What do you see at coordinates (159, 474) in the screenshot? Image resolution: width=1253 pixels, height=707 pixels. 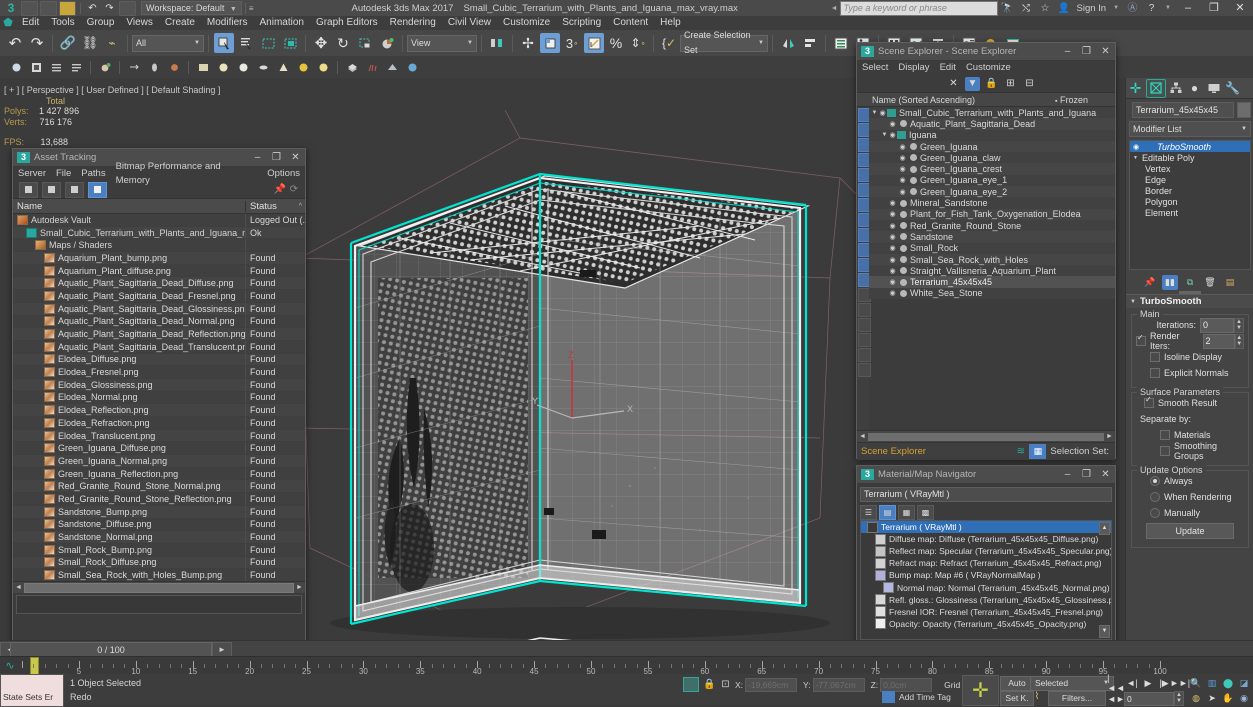 I see `table-row: Green_Iguana_Reflection.png Found` at bounding box center [159, 474].